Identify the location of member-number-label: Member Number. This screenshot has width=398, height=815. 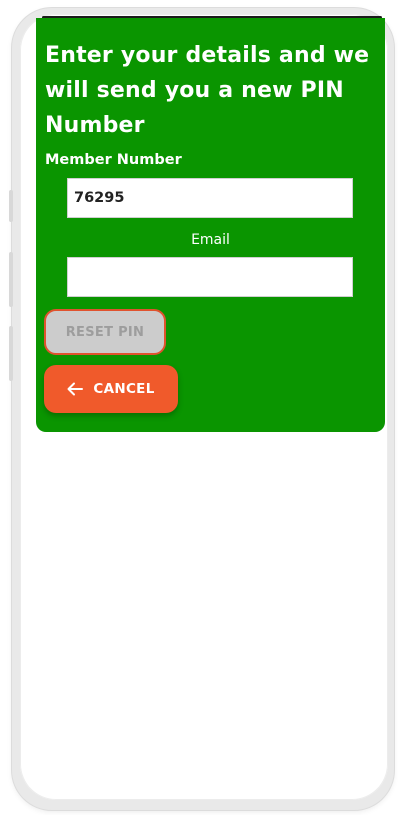
(113, 160).